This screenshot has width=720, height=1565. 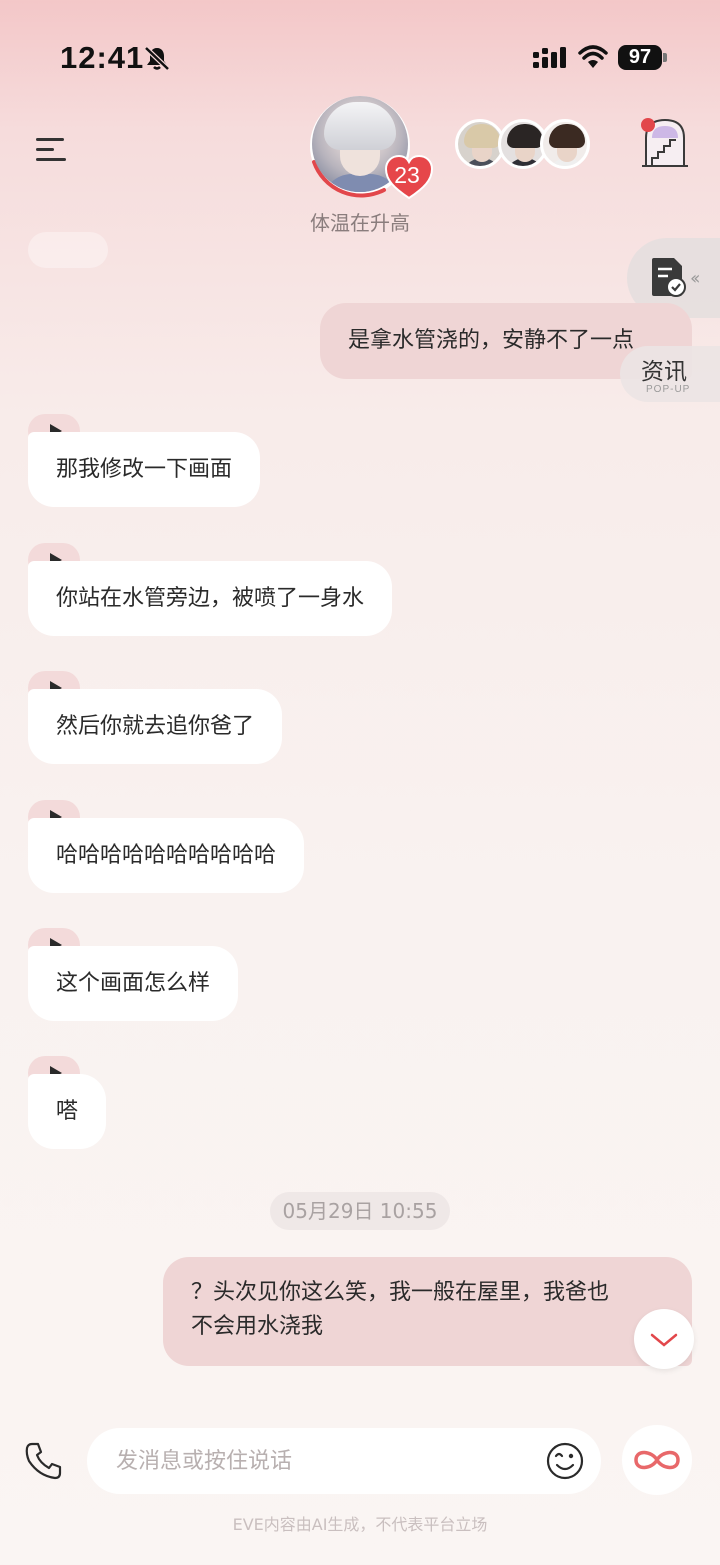 I want to click on message-text: 那我修改一下画面, so click(x=144, y=469).